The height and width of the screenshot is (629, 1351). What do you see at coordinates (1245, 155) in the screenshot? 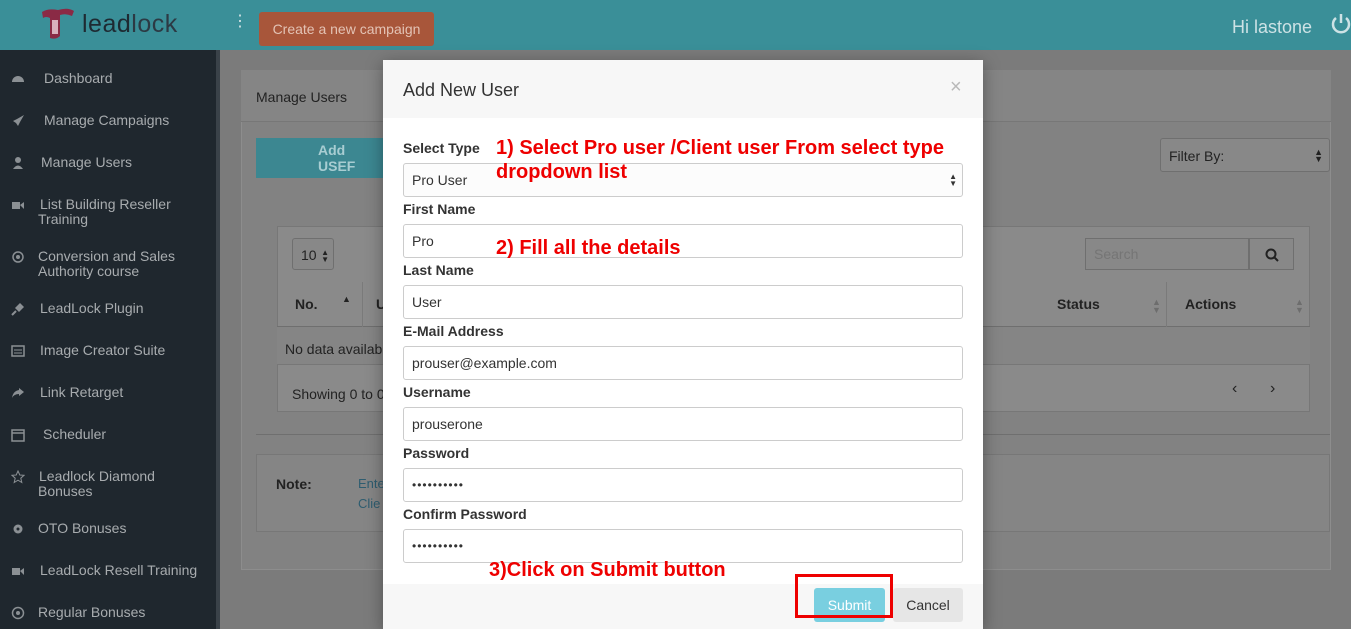
I see `filter-select: Filter By: ▲ ▼` at bounding box center [1245, 155].